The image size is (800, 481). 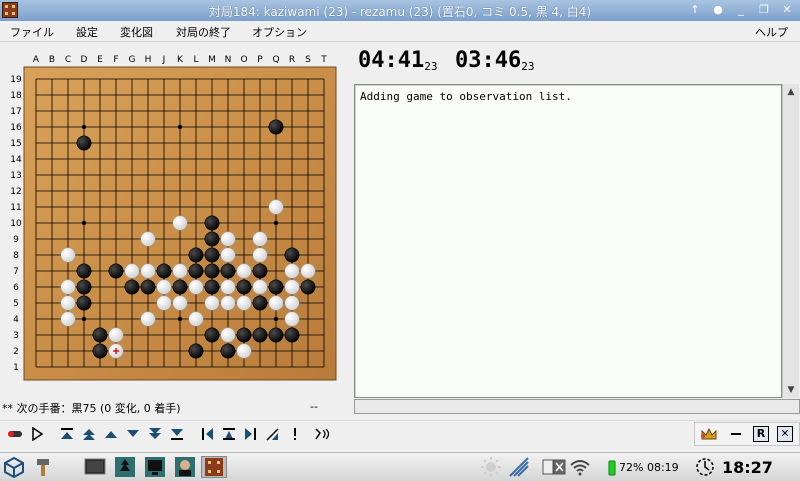 I want to click on sound-icon, so click(x=323, y=434).